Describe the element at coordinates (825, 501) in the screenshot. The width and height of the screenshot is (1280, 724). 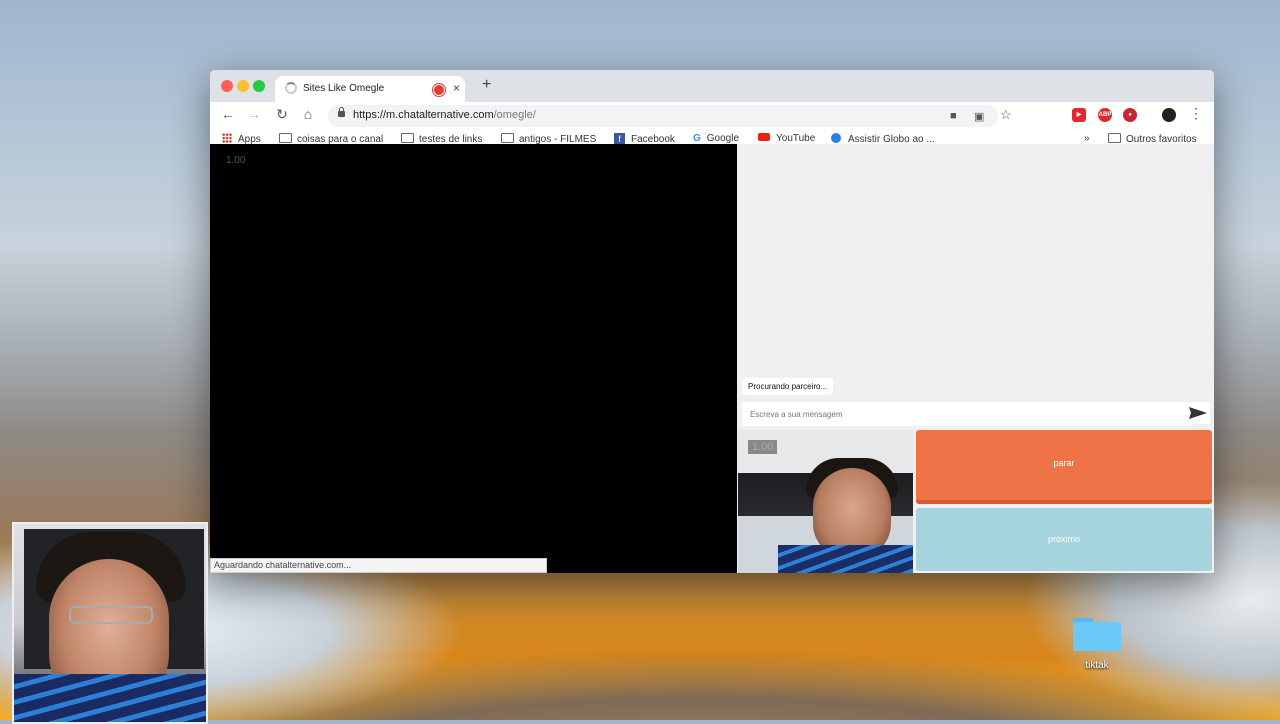
I see `self-video: 1.00` at that location.